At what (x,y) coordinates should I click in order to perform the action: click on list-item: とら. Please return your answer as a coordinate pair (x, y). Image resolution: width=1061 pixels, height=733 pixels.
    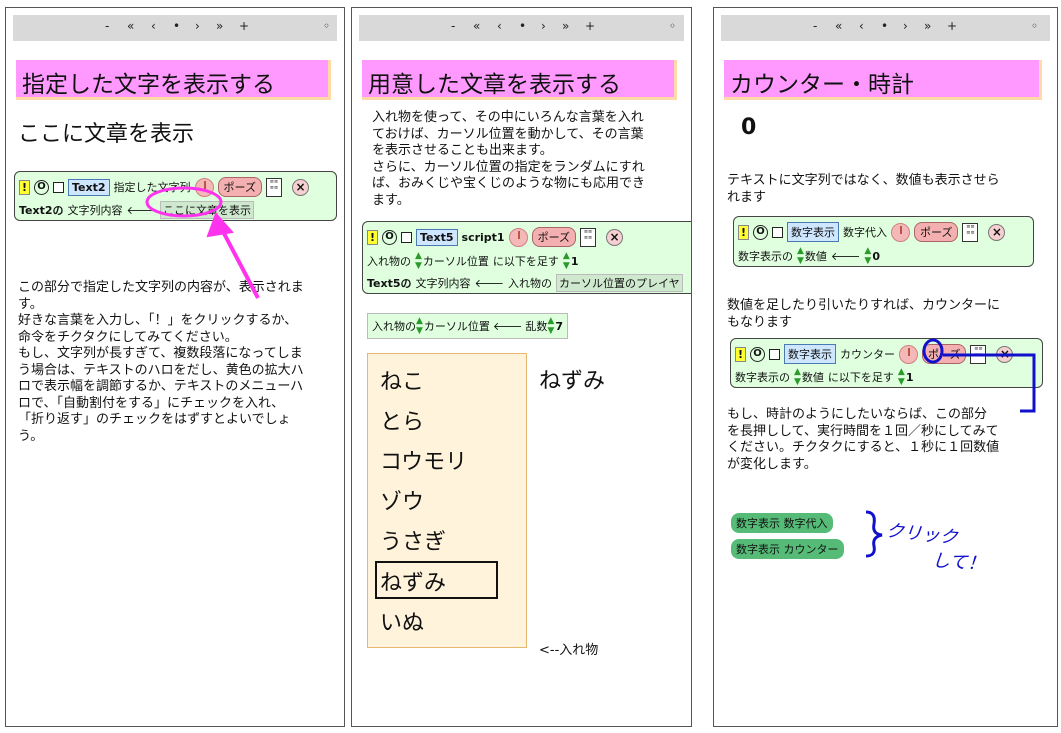
    Looking at the image, I should click on (402, 420).